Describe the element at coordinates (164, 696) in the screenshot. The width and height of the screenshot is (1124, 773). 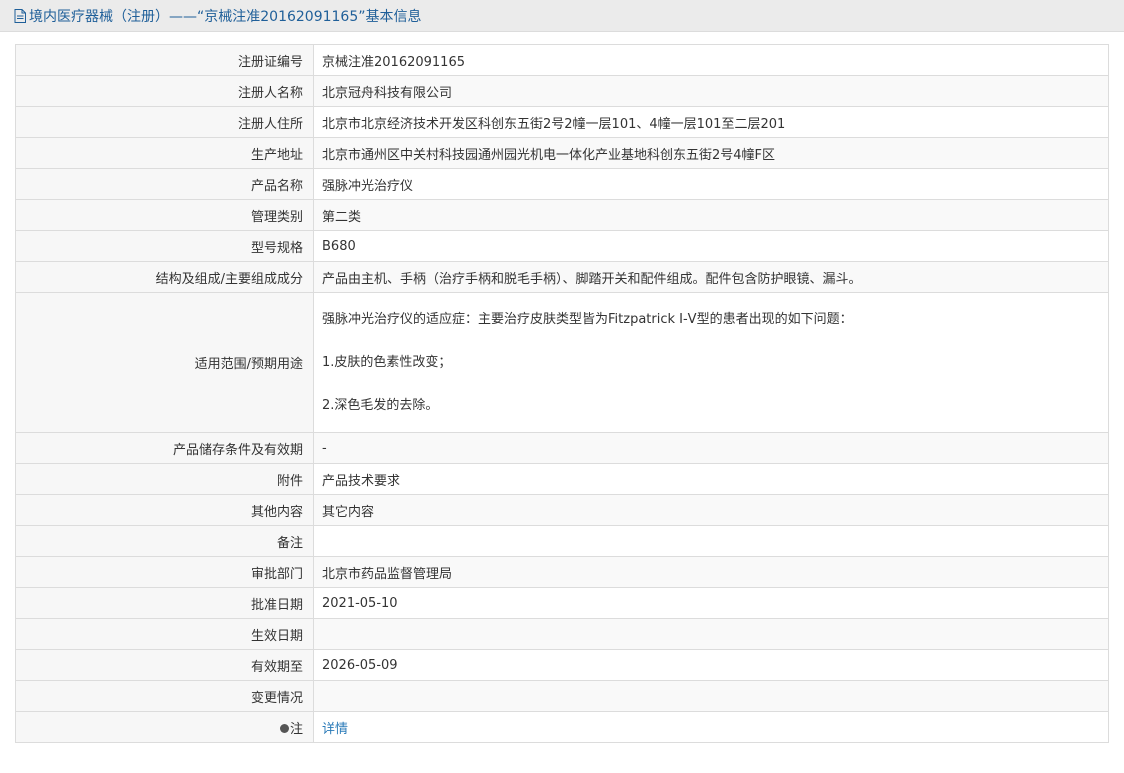
I see `field-label: 变更情况` at that location.